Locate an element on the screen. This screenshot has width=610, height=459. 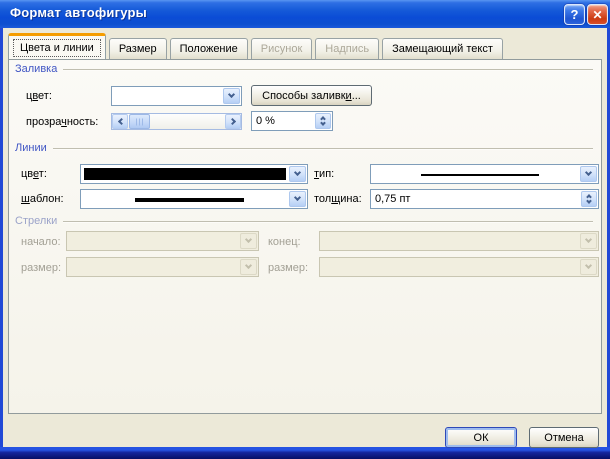
line-type-label: тип: is located at coordinates (324, 174).